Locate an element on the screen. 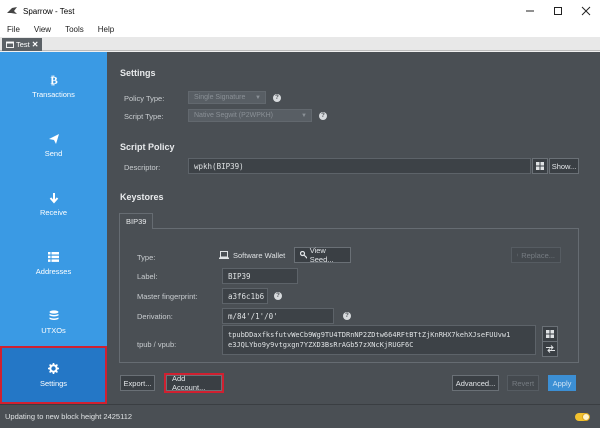 This screenshot has height=428, width=600. sidebar-item-label: Send is located at coordinates (53, 153).